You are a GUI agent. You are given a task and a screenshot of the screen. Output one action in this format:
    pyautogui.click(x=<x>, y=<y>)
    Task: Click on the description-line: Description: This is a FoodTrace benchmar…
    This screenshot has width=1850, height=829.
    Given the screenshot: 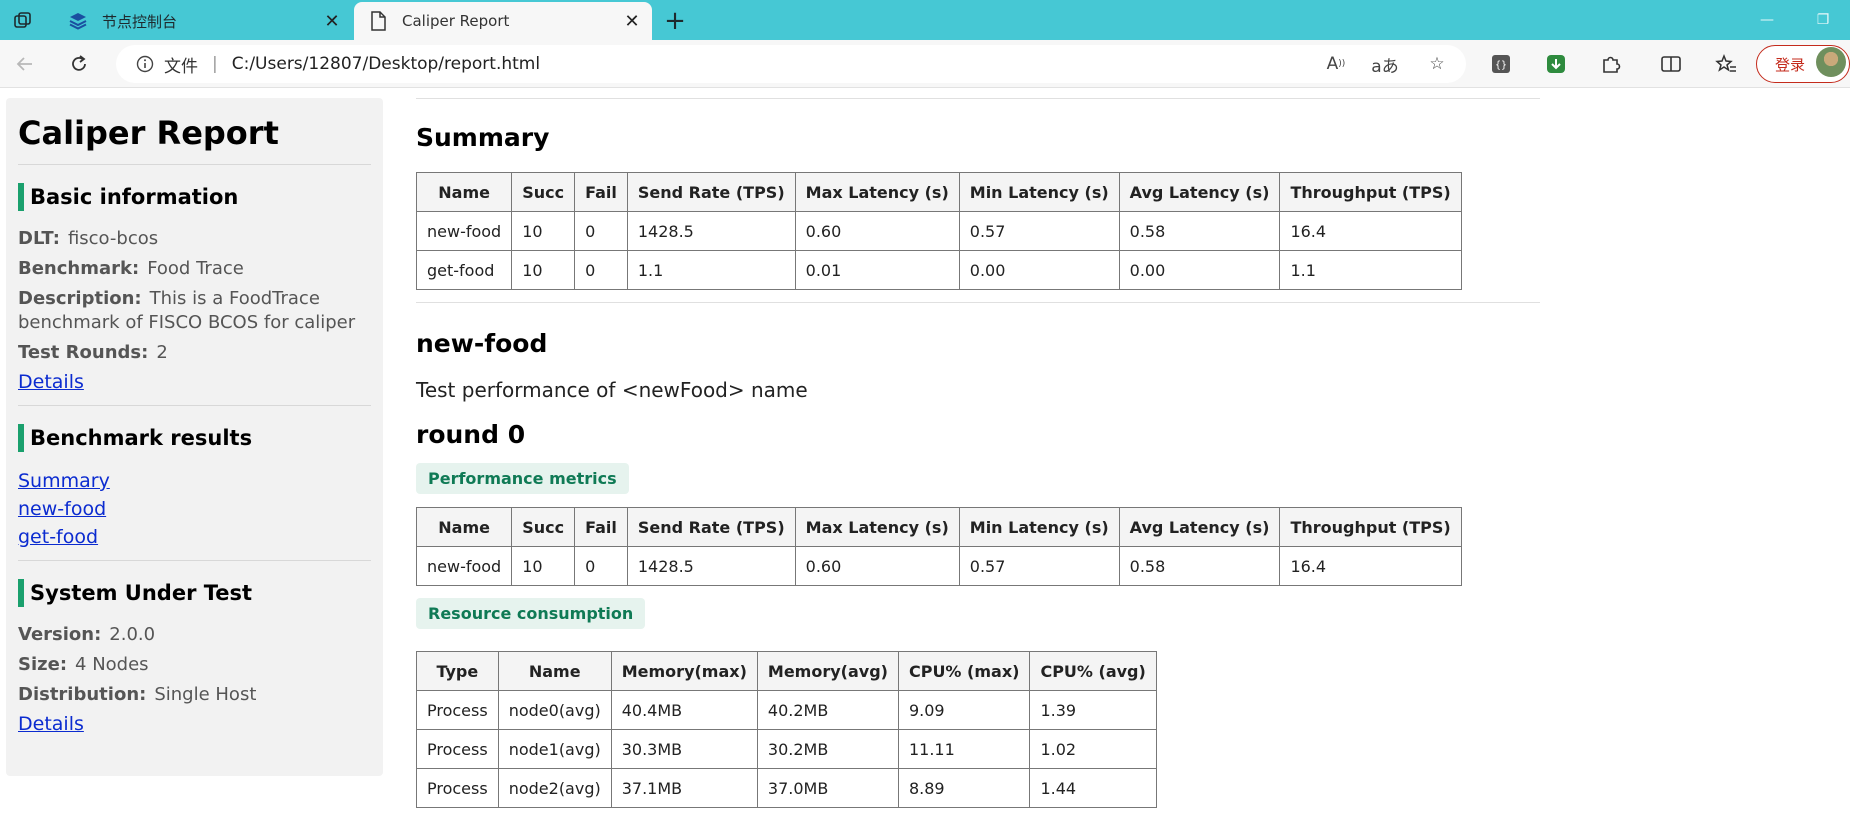 What is the action you would take?
    pyautogui.click(x=194, y=311)
    